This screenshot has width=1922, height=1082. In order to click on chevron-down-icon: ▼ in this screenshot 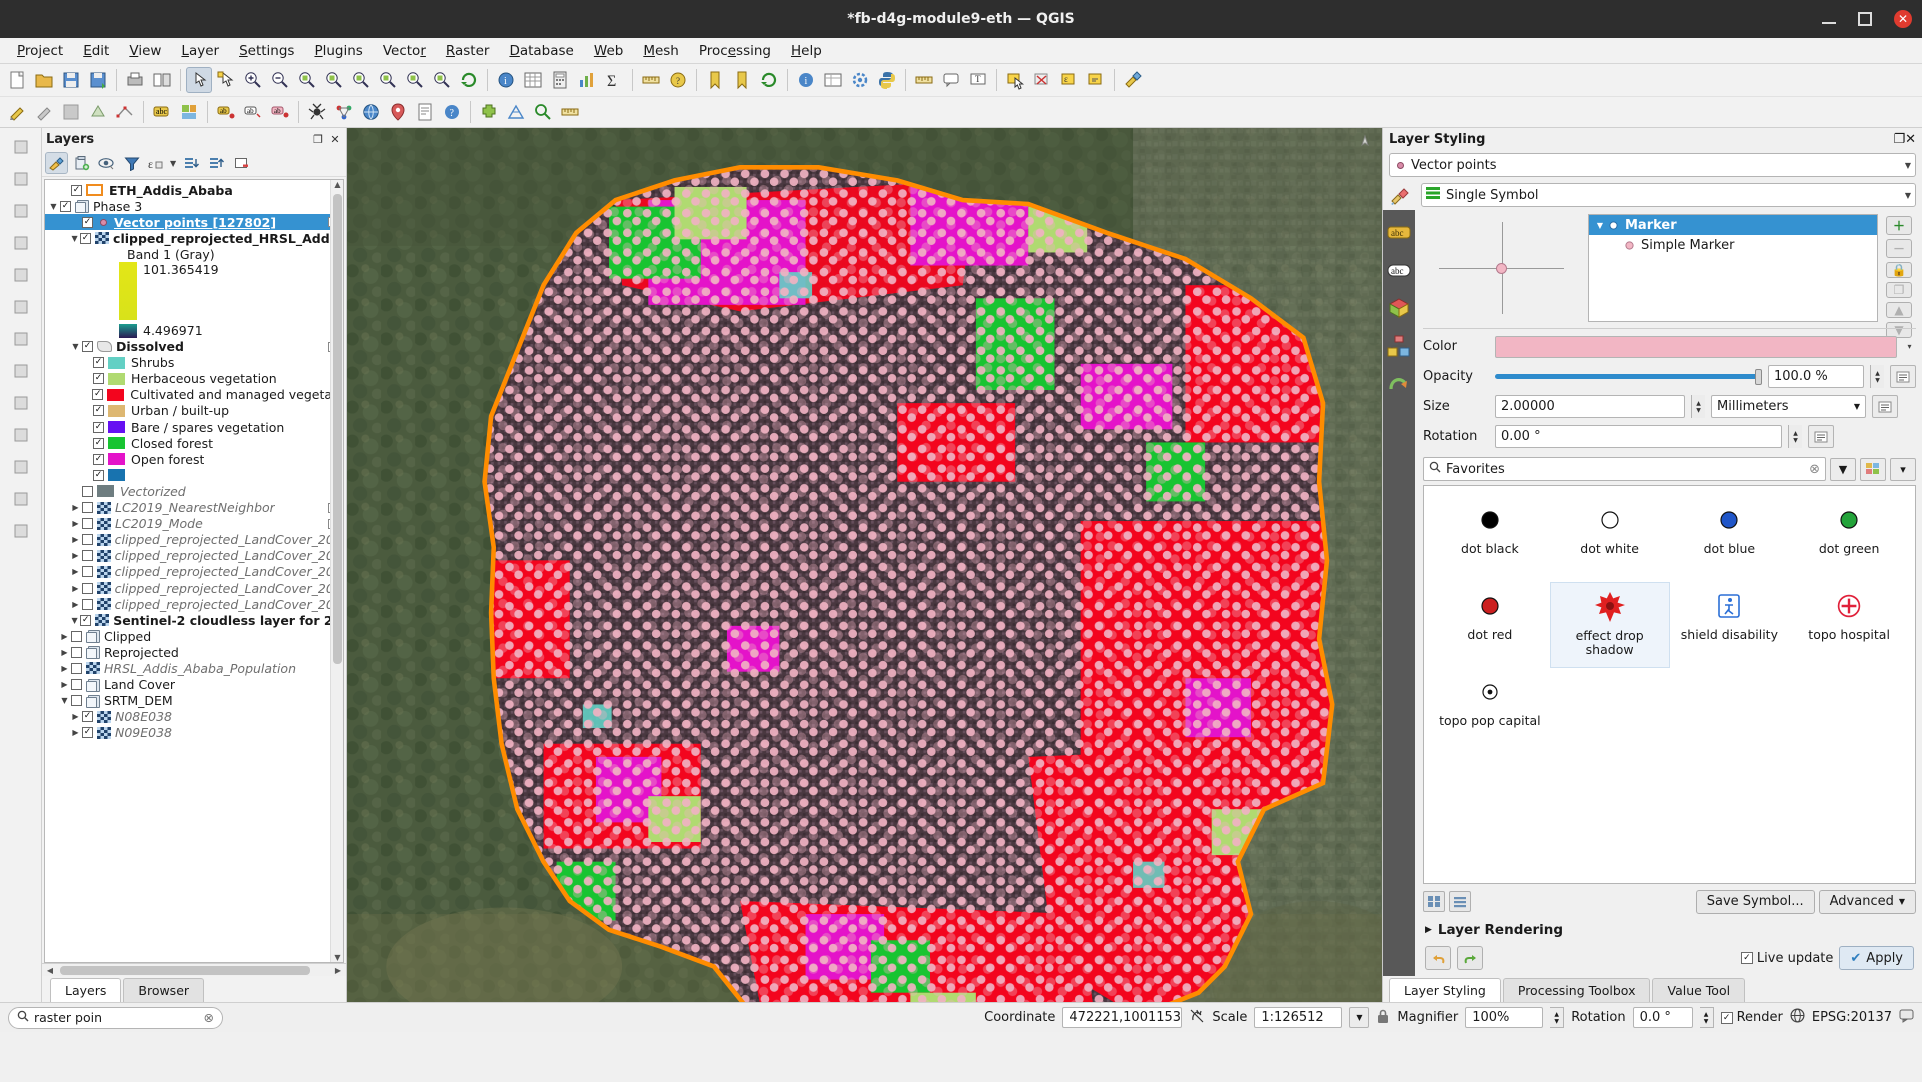, I will do `click(53, 206)`.